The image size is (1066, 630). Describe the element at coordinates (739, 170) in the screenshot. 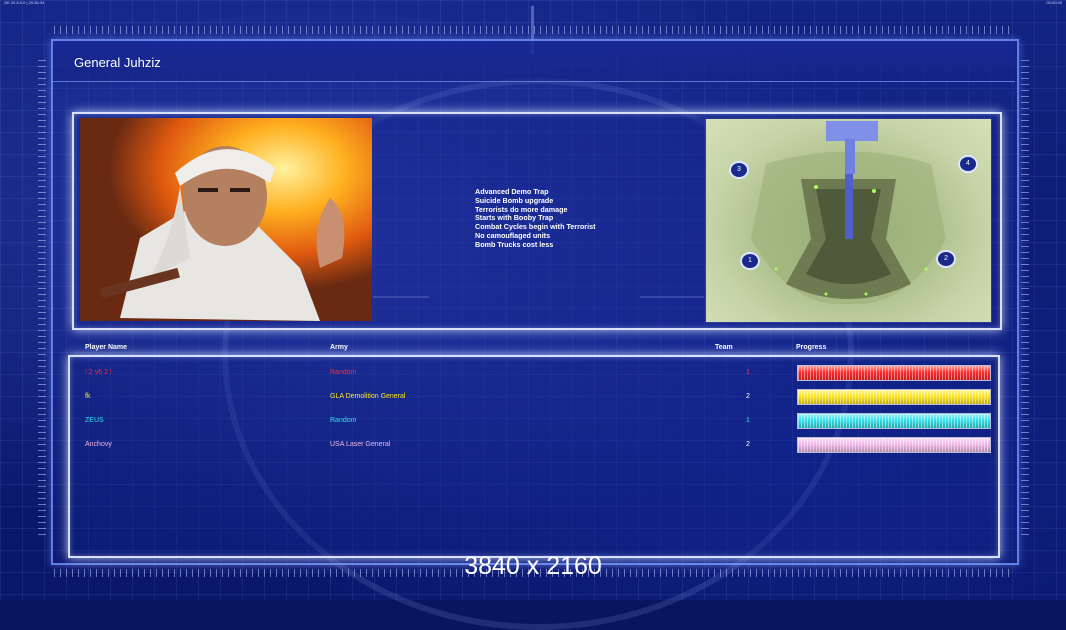

I see `start-position-3: 3` at that location.